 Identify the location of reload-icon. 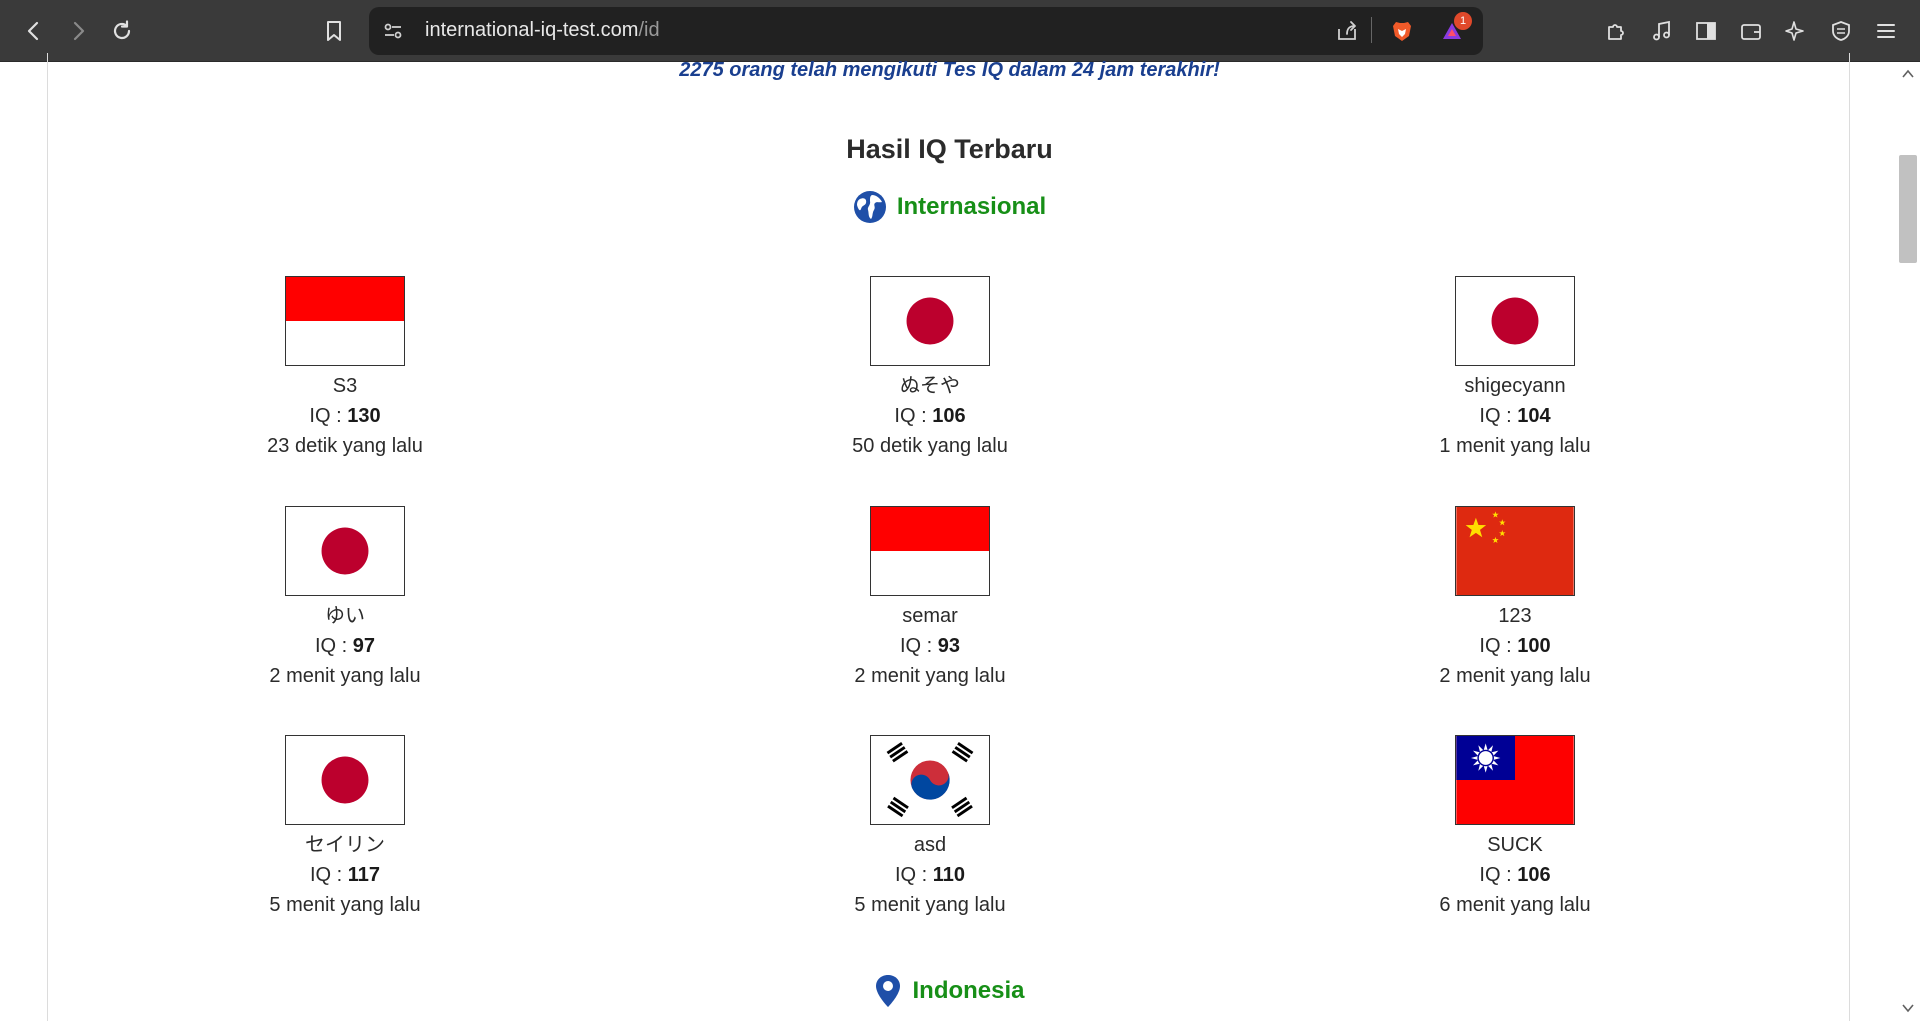
(122, 30).